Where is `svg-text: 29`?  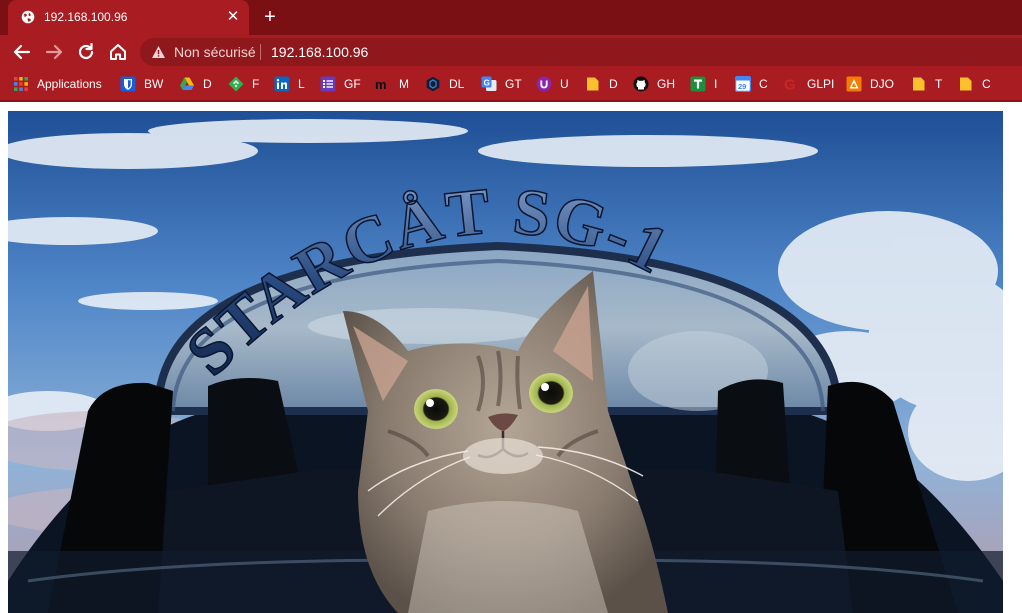 svg-text: 29 is located at coordinates (742, 86).